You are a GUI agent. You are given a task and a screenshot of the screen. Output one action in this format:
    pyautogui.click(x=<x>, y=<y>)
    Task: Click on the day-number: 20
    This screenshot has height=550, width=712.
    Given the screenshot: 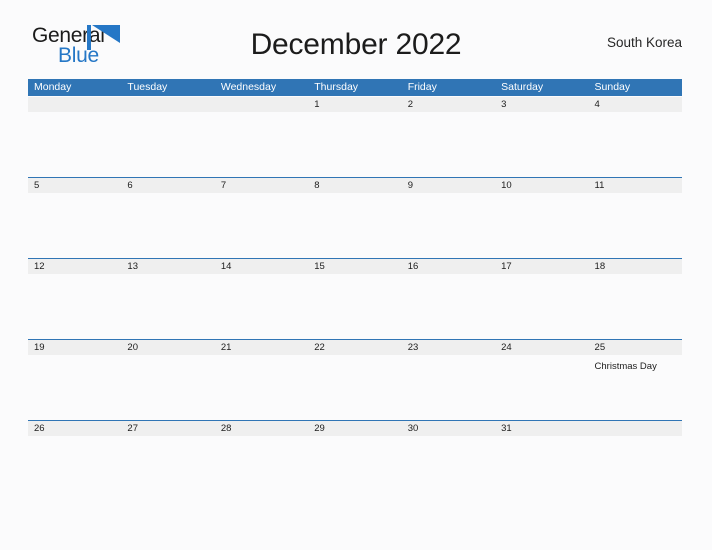 What is the action you would take?
    pyautogui.click(x=132, y=347)
    